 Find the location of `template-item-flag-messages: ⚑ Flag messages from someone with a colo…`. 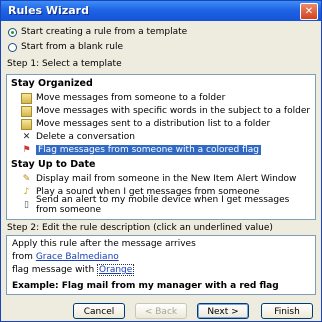

template-item-flag-messages: ⚑ Flag messages from someone with a colo… is located at coordinates (166, 150).